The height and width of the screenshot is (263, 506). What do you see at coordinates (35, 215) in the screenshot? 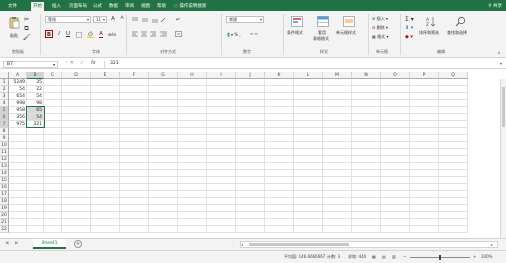
I see `cell-b20` at bounding box center [35, 215].